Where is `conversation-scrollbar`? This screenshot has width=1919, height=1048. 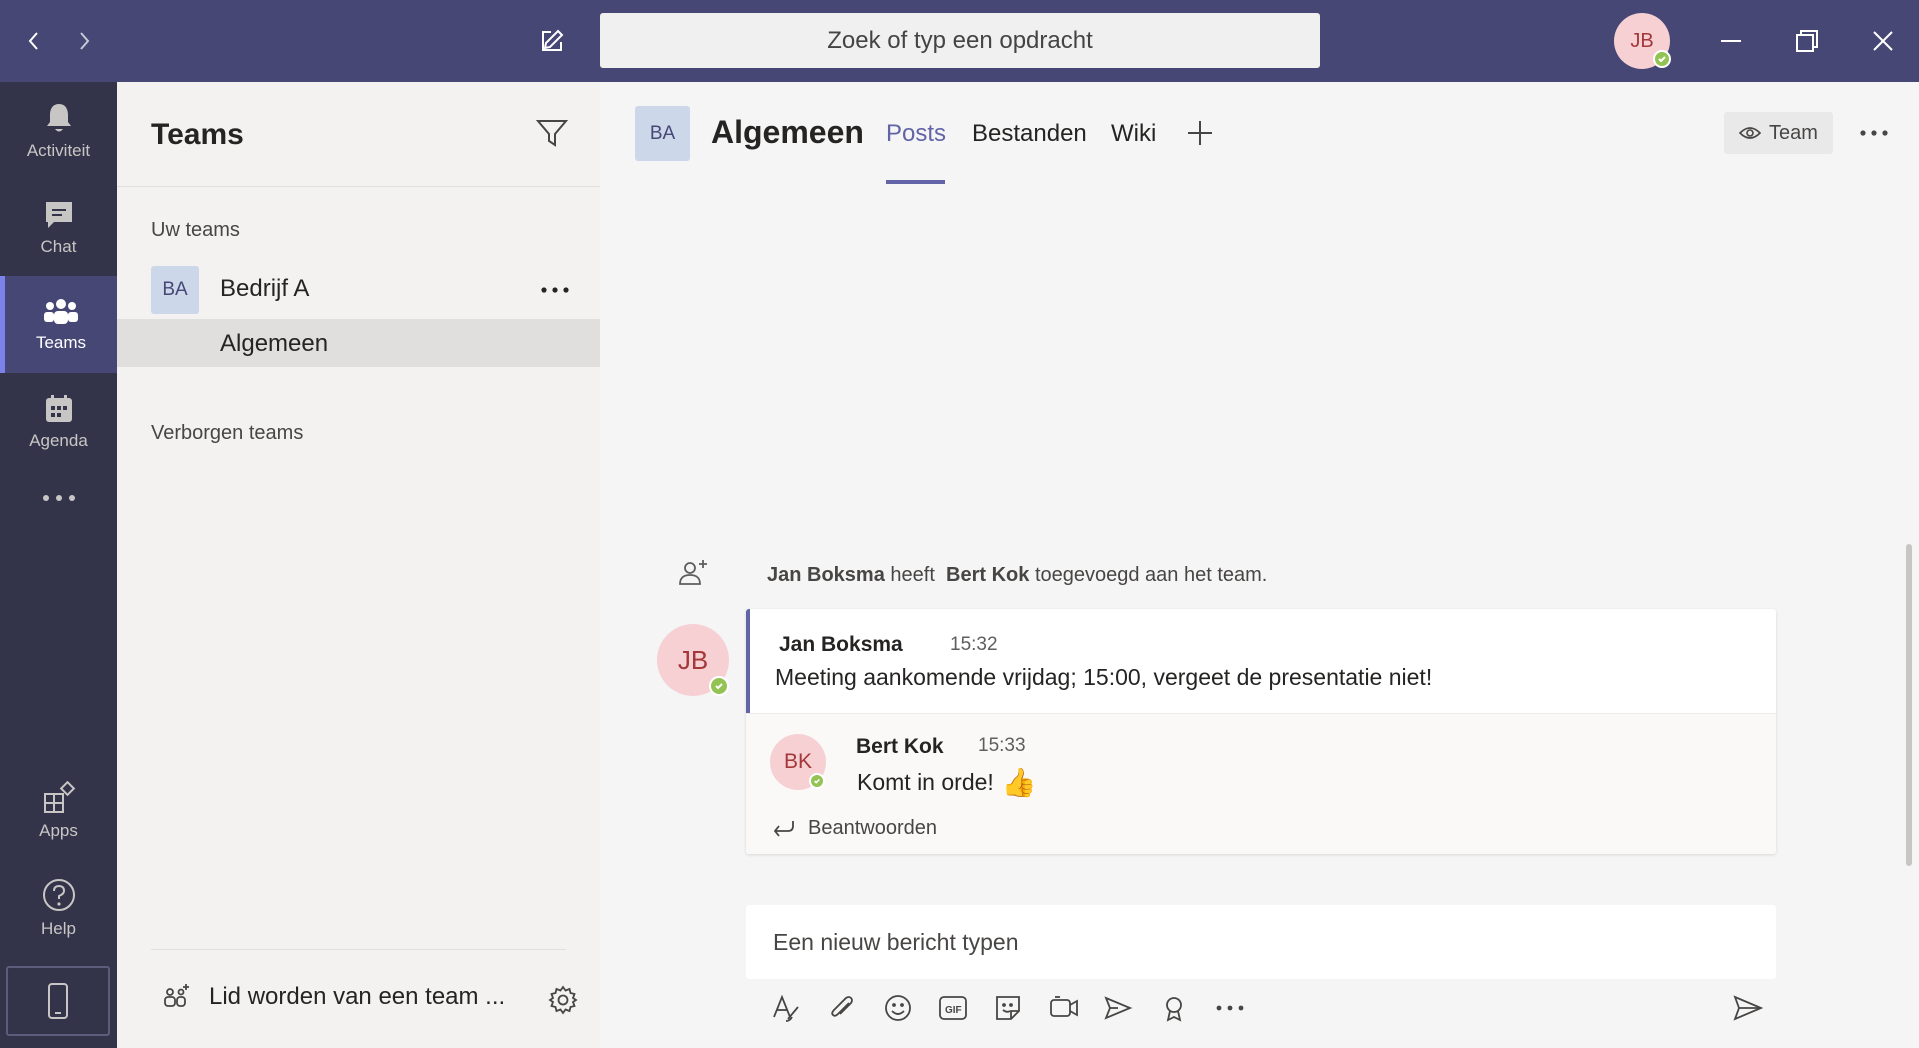 conversation-scrollbar is located at coordinates (1909, 705).